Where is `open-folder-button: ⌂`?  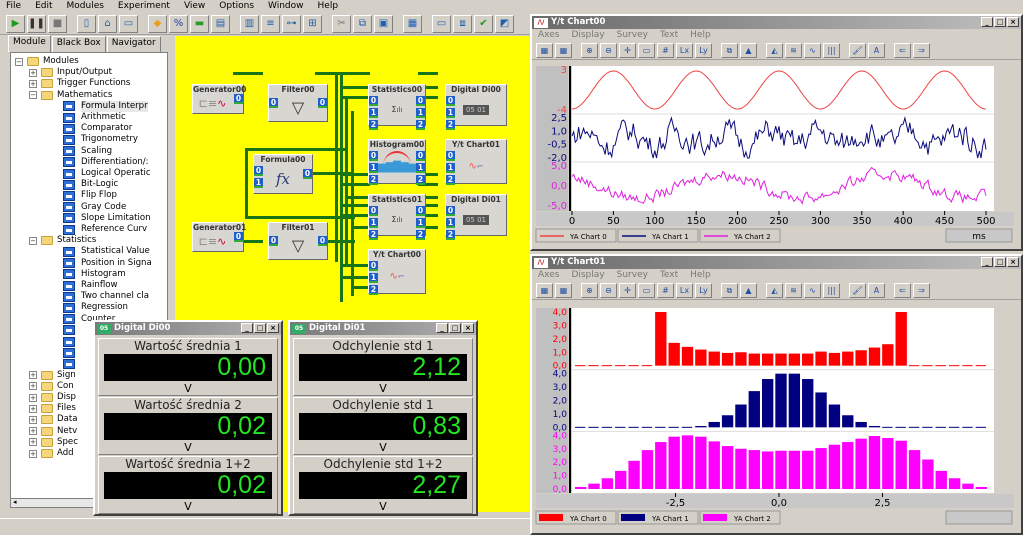
open-folder-button: ⌂ is located at coordinates (107, 23).